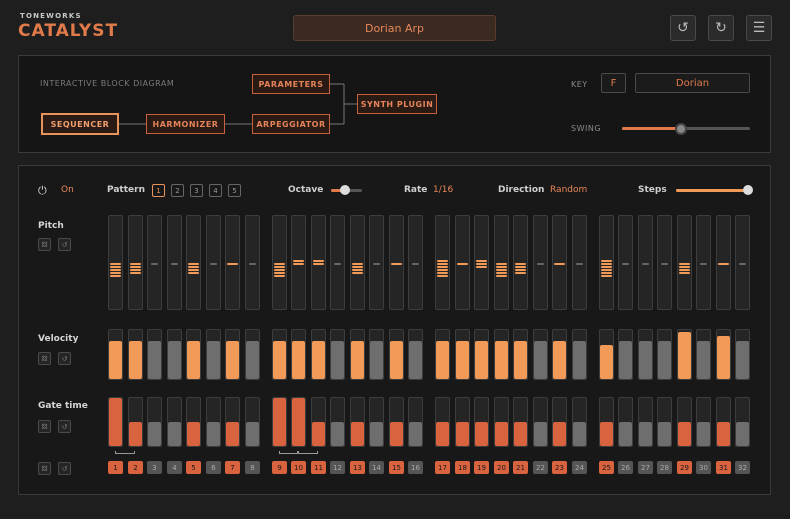  I want to click on reset-icon: ↺, so click(64, 426).